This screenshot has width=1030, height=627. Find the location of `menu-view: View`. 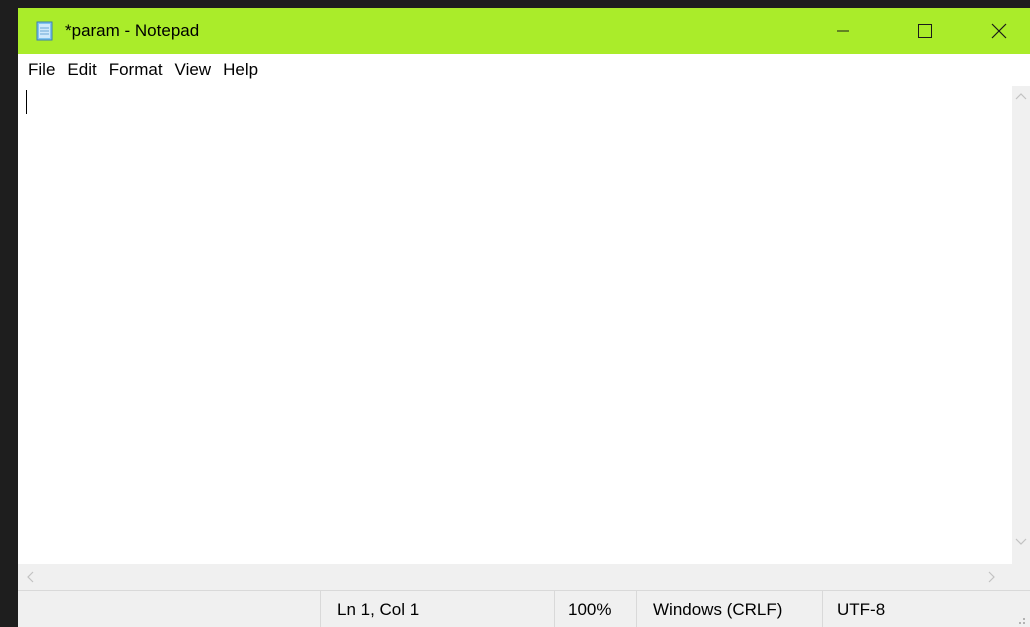

menu-view: View is located at coordinates (193, 69).